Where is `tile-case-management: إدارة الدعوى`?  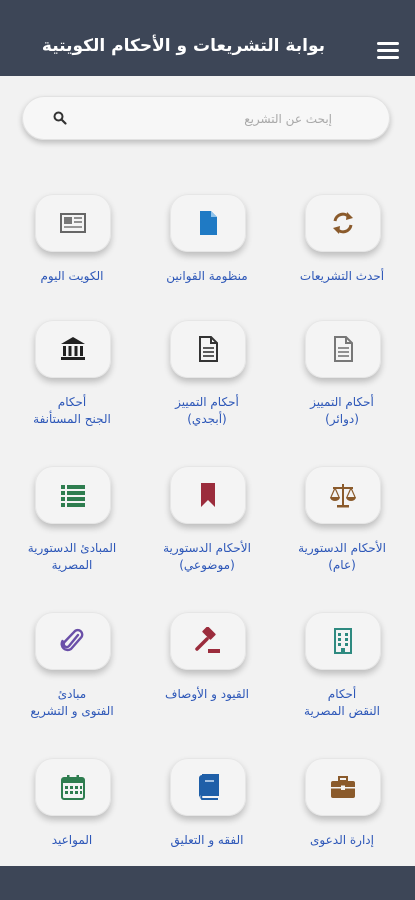
tile-case-management: إدارة الدعوى is located at coordinates (342, 814).